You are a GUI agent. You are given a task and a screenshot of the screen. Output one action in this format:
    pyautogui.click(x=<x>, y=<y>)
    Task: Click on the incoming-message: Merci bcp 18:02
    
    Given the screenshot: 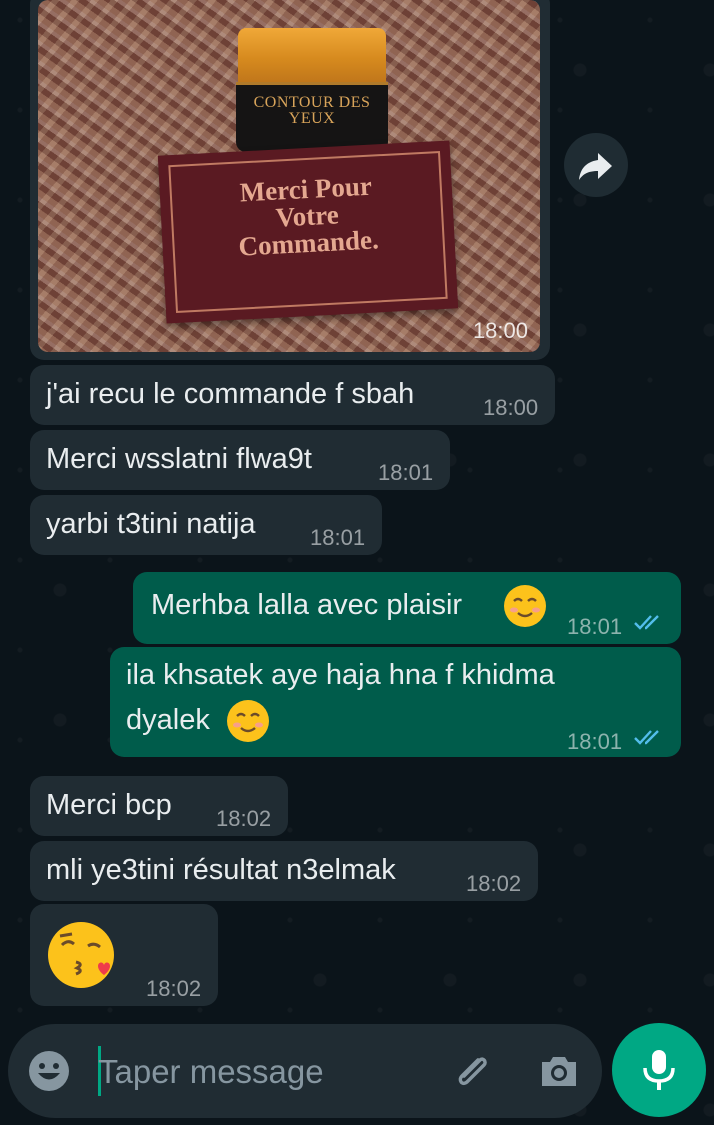 What is the action you would take?
    pyautogui.click(x=159, y=806)
    